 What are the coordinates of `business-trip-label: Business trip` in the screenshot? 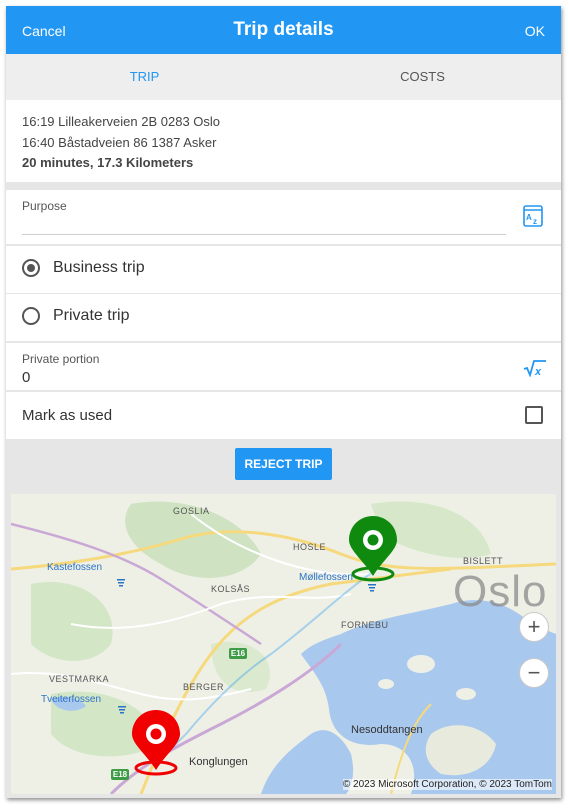 It's located at (99, 267).